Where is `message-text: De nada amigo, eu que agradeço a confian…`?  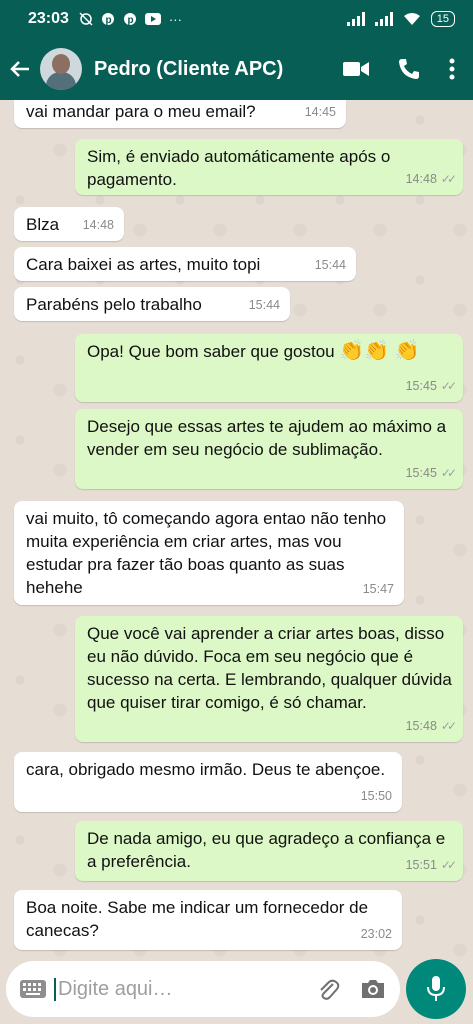
message-text: De nada amigo, eu que agradeço a confian… is located at coordinates (266, 850).